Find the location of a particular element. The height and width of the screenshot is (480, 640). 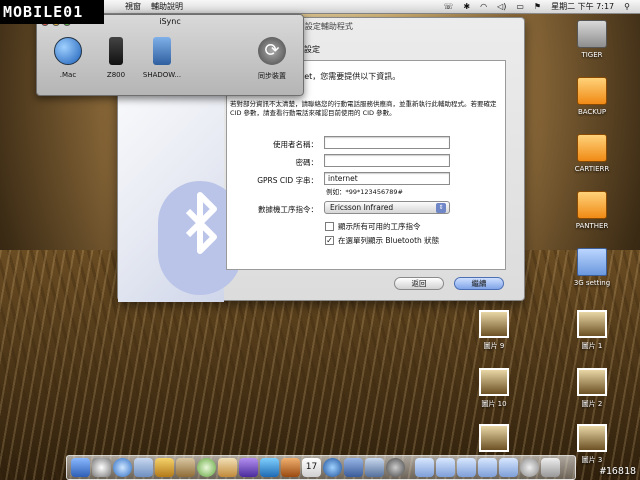

show-all-checkbox is located at coordinates (329, 226).